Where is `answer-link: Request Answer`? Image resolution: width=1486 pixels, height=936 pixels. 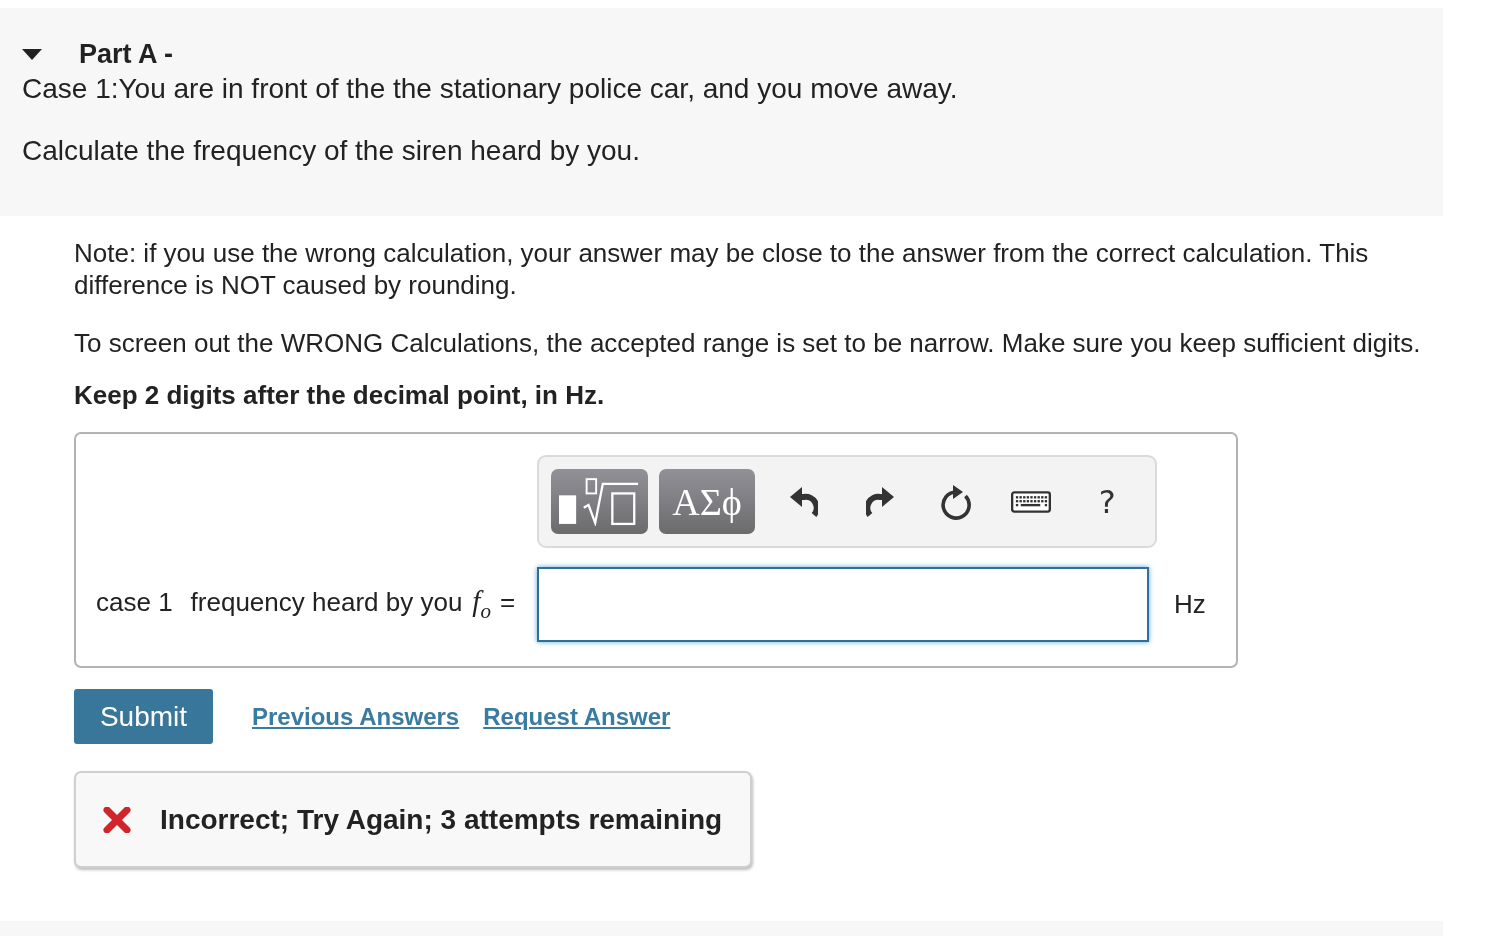 answer-link: Request Answer is located at coordinates (577, 716).